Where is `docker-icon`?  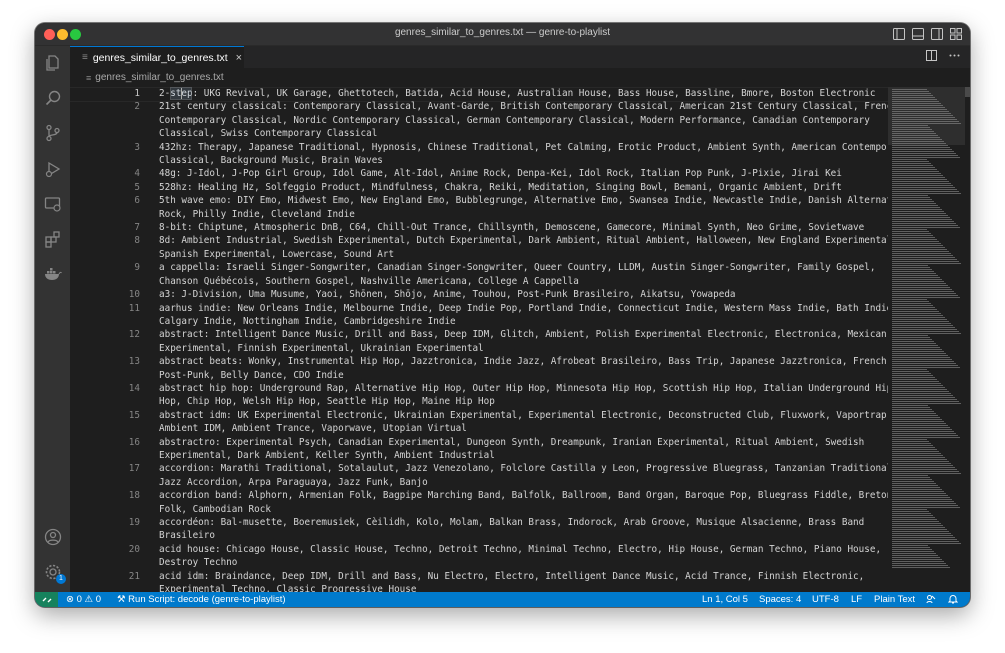
docker-icon is located at coordinates (52, 273).